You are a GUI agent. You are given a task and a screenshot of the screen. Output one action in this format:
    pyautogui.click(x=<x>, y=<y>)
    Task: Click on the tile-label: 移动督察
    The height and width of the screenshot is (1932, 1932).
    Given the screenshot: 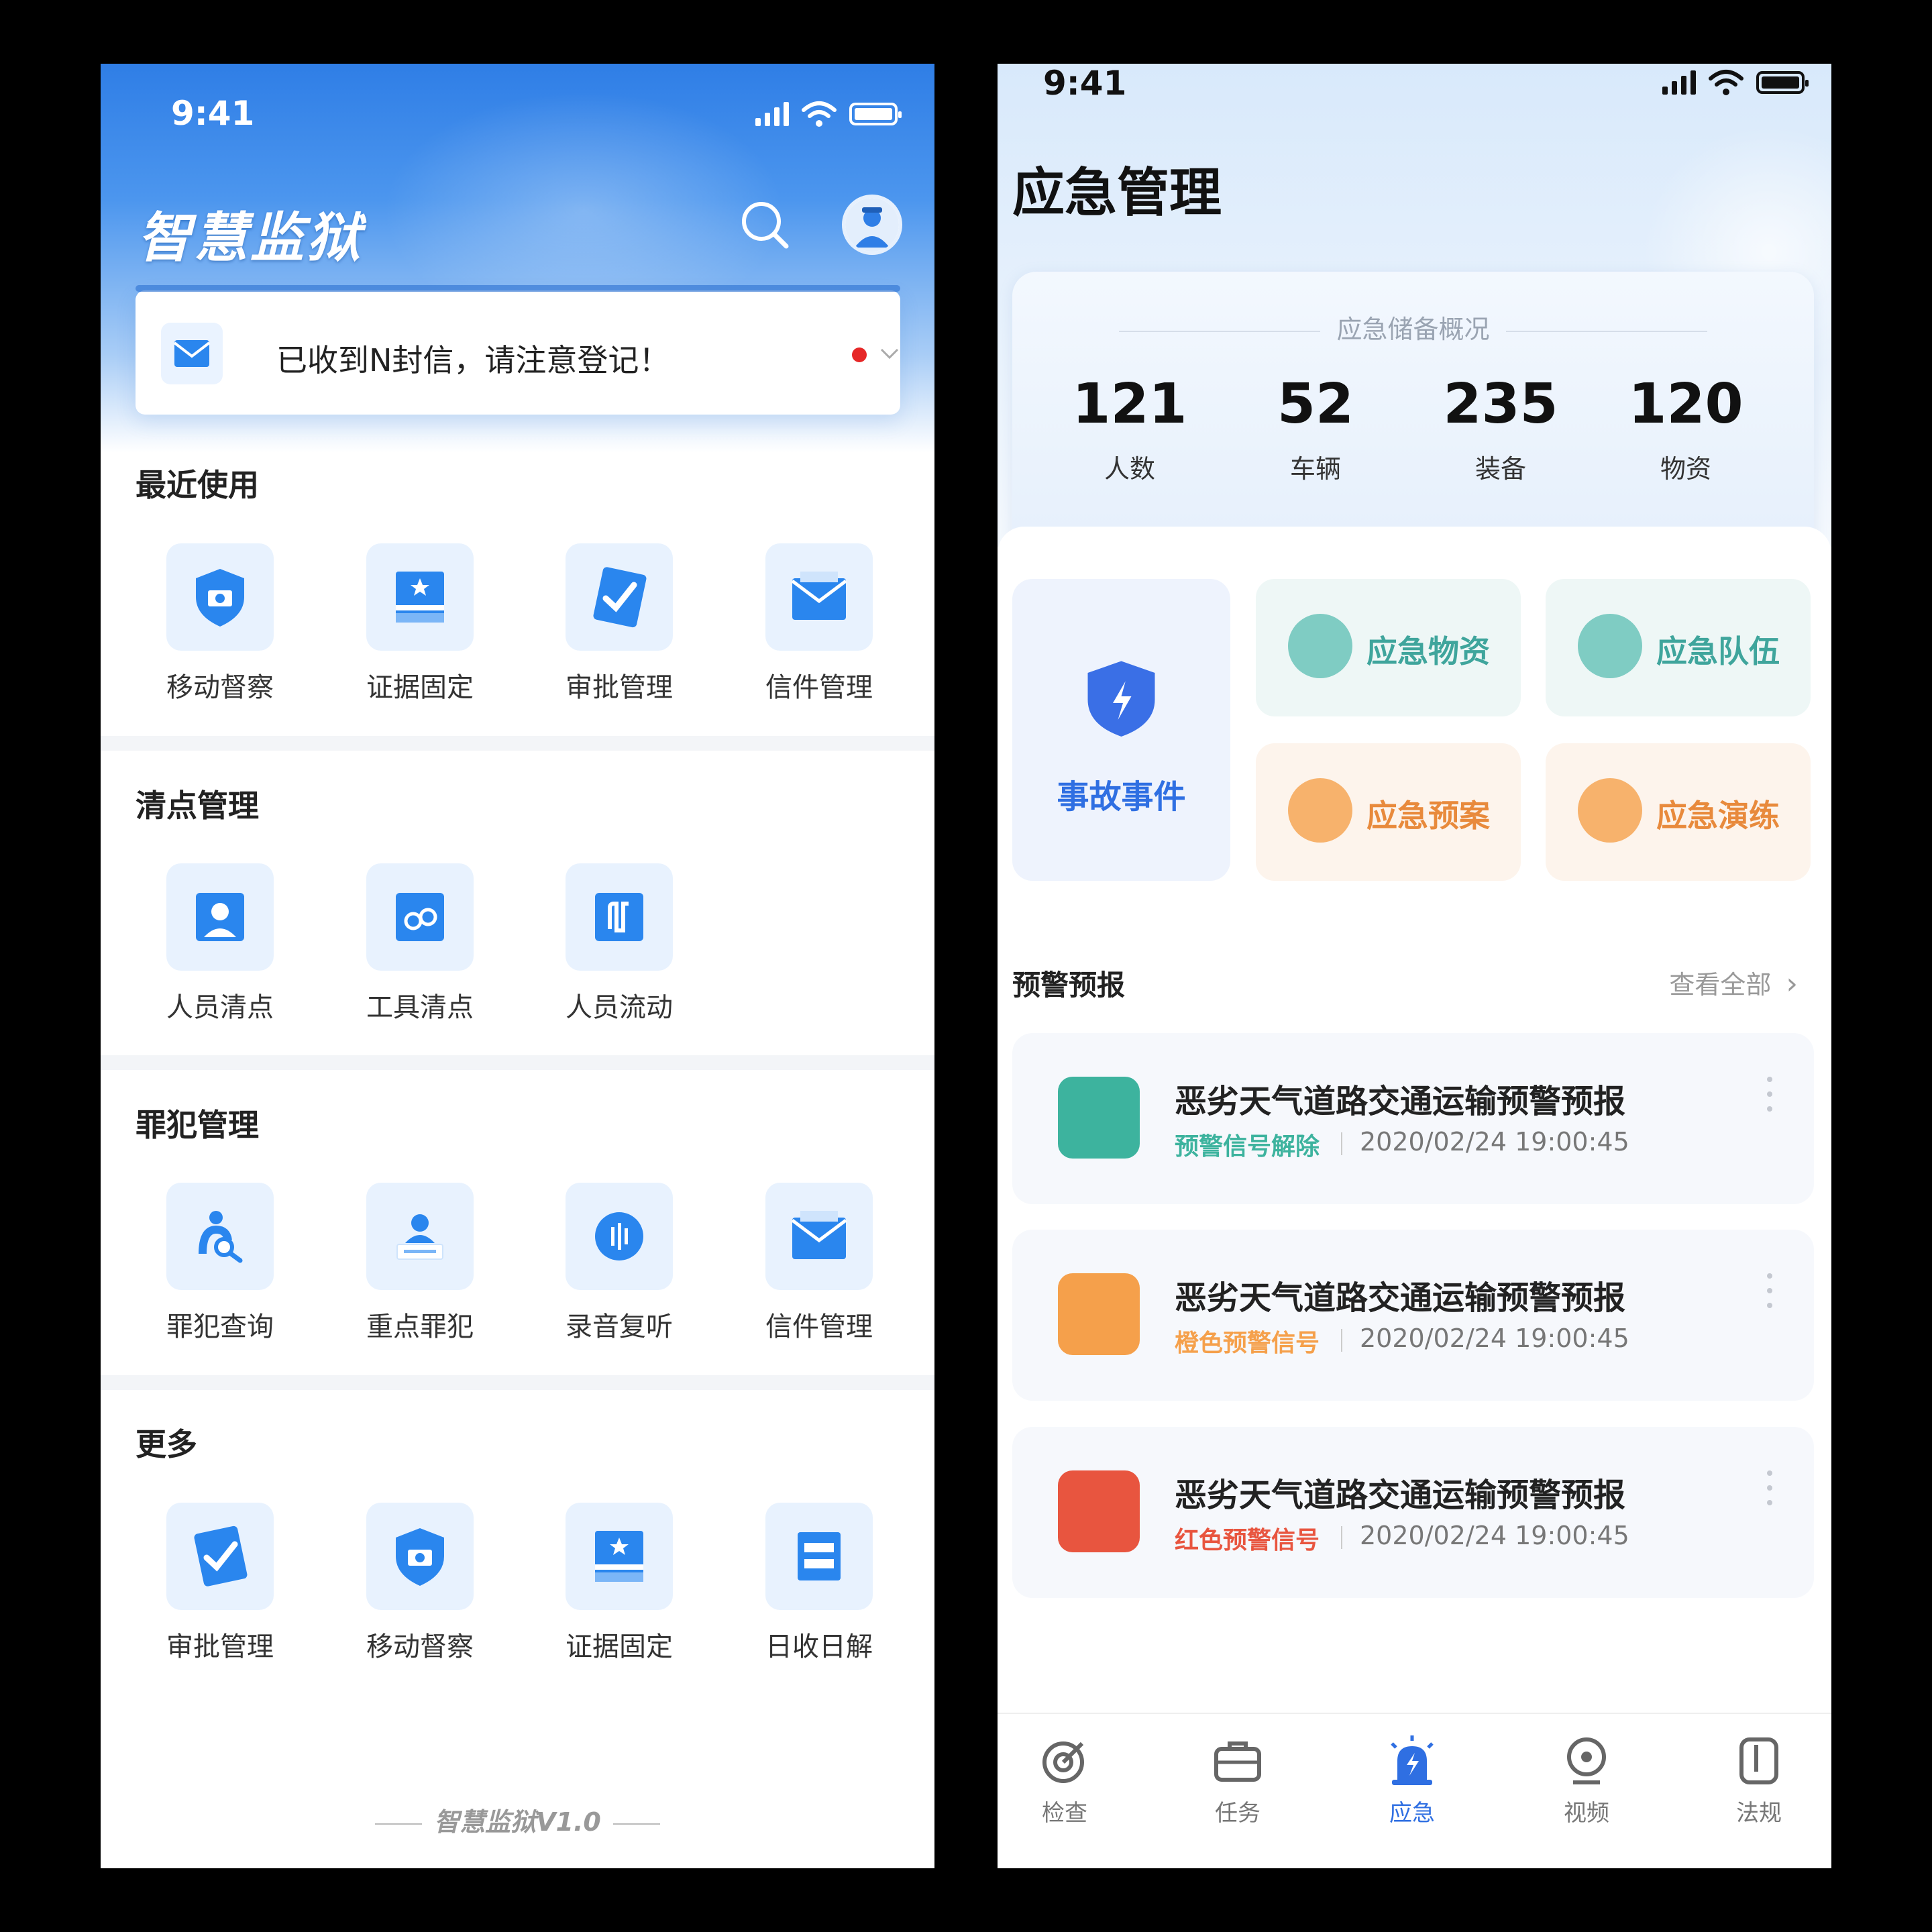 What is the action you would take?
    pyautogui.click(x=420, y=1646)
    